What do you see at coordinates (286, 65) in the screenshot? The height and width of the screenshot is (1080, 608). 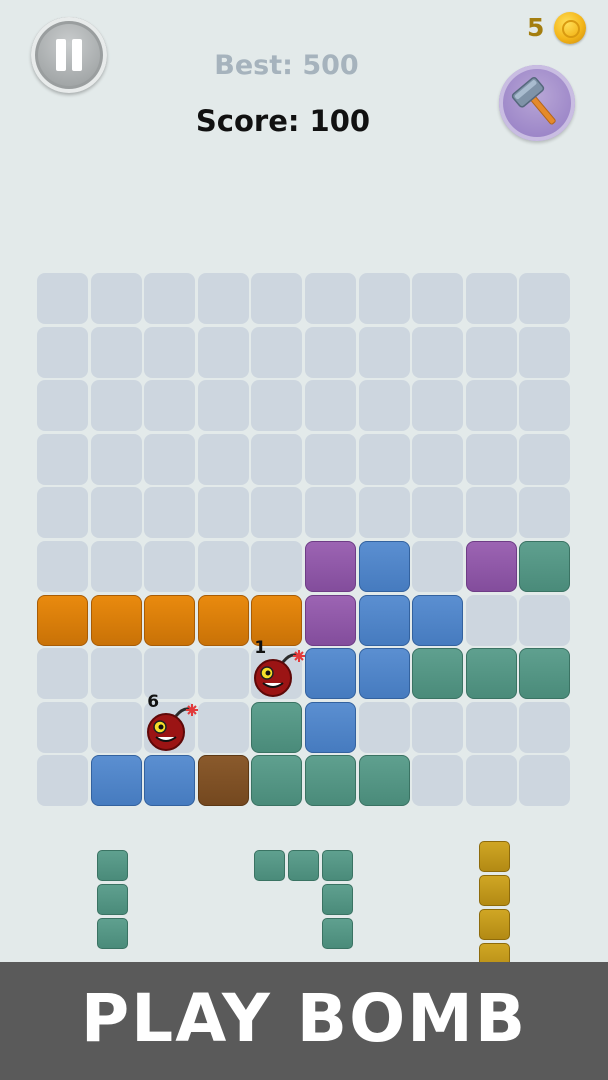 I see `best-score: Best: 500` at bounding box center [286, 65].